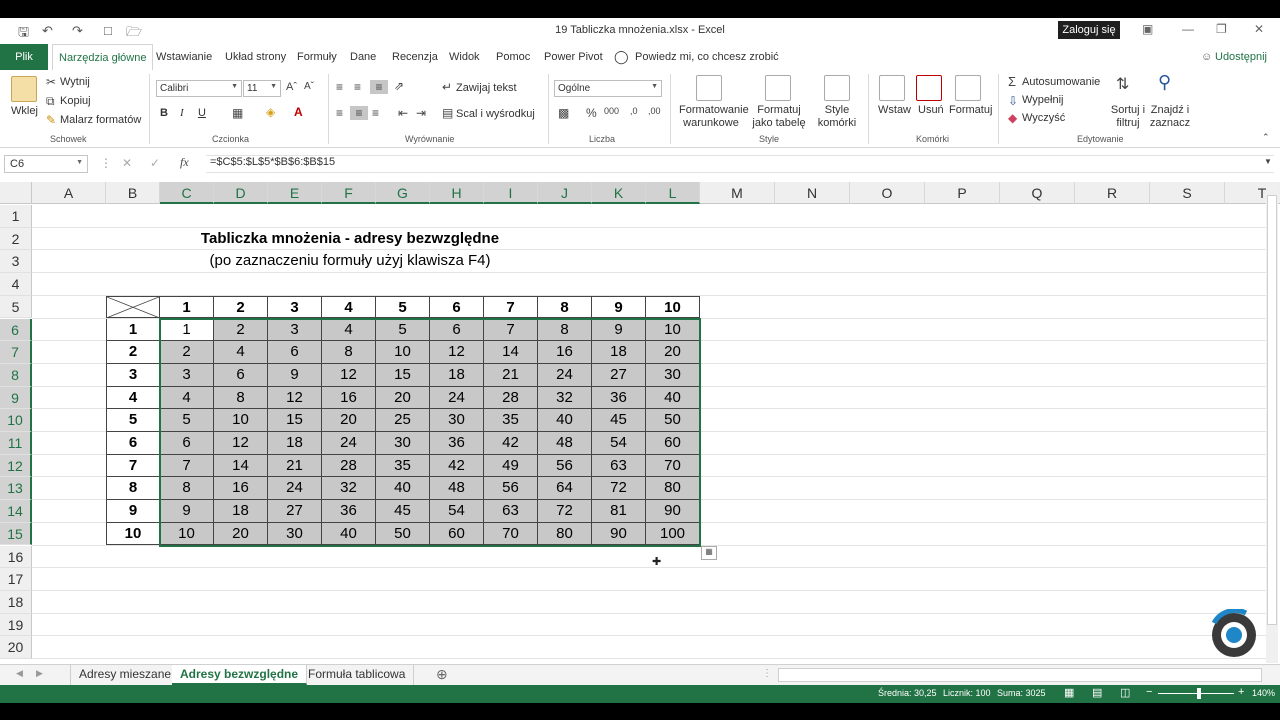 The height and width of the screenshot is (720, 1280). What do you see at coordinates (486, 88) in the screenshot?
I see `wrap-text-button: Zawijaj tekst` at bounding box center [486, 88].